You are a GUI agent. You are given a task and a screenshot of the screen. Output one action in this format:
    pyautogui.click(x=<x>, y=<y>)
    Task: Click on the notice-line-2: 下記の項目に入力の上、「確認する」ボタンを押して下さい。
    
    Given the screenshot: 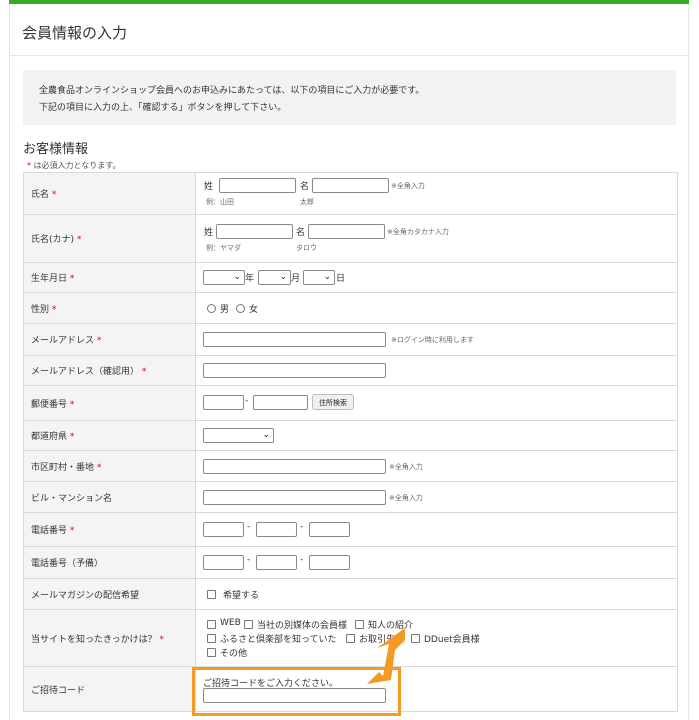 What is the action you would take?
    pyautogui.click(x=163, y=108)
    